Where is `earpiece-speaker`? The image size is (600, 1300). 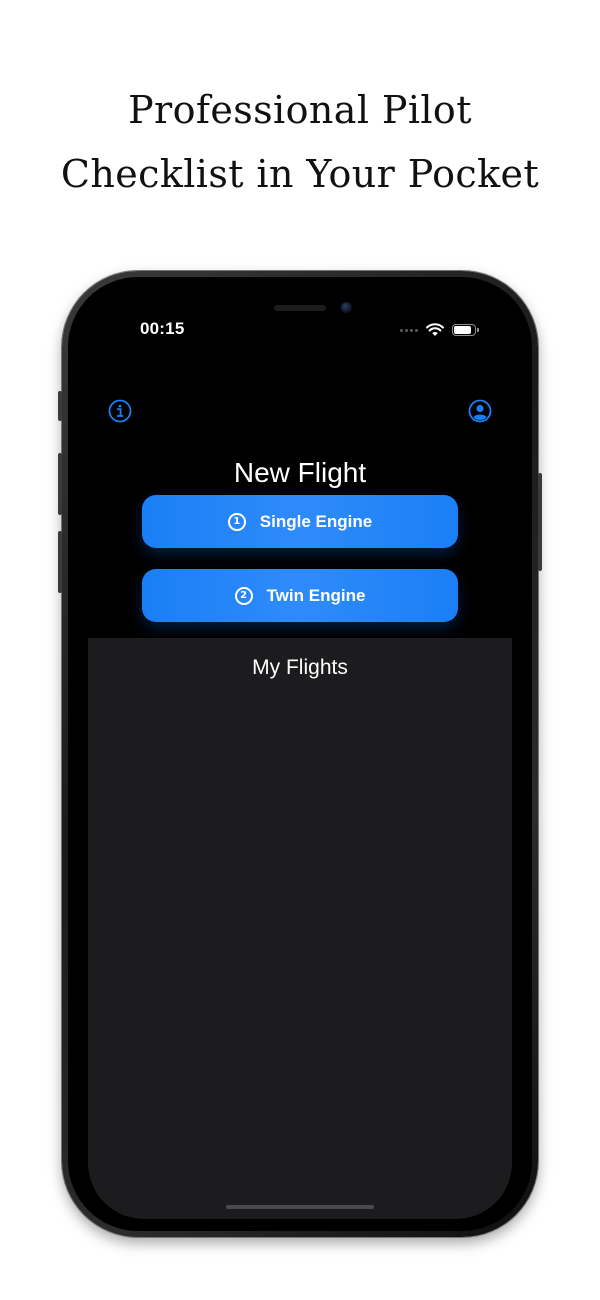
earpiece-speaker is located at coordinates (300, 308).